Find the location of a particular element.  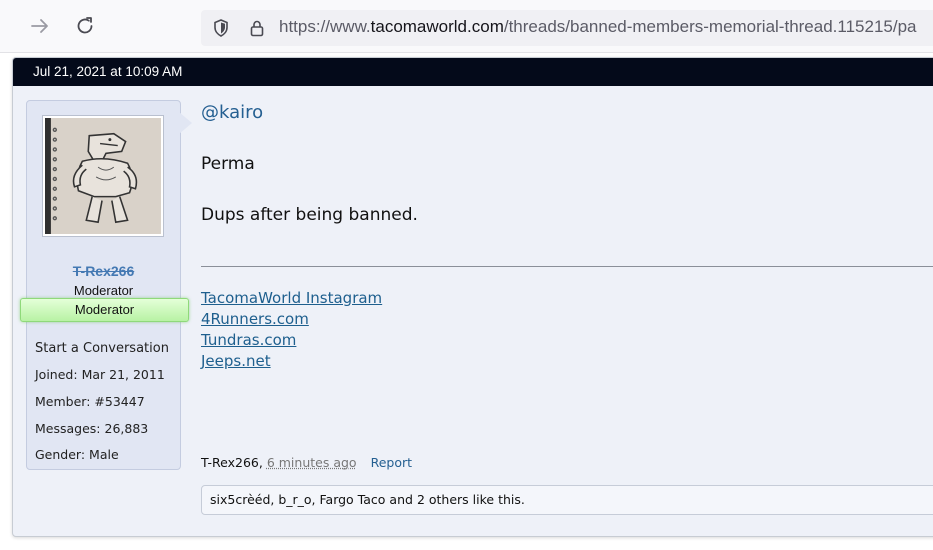

message-text: Perma is located at coordinates (228, 164).